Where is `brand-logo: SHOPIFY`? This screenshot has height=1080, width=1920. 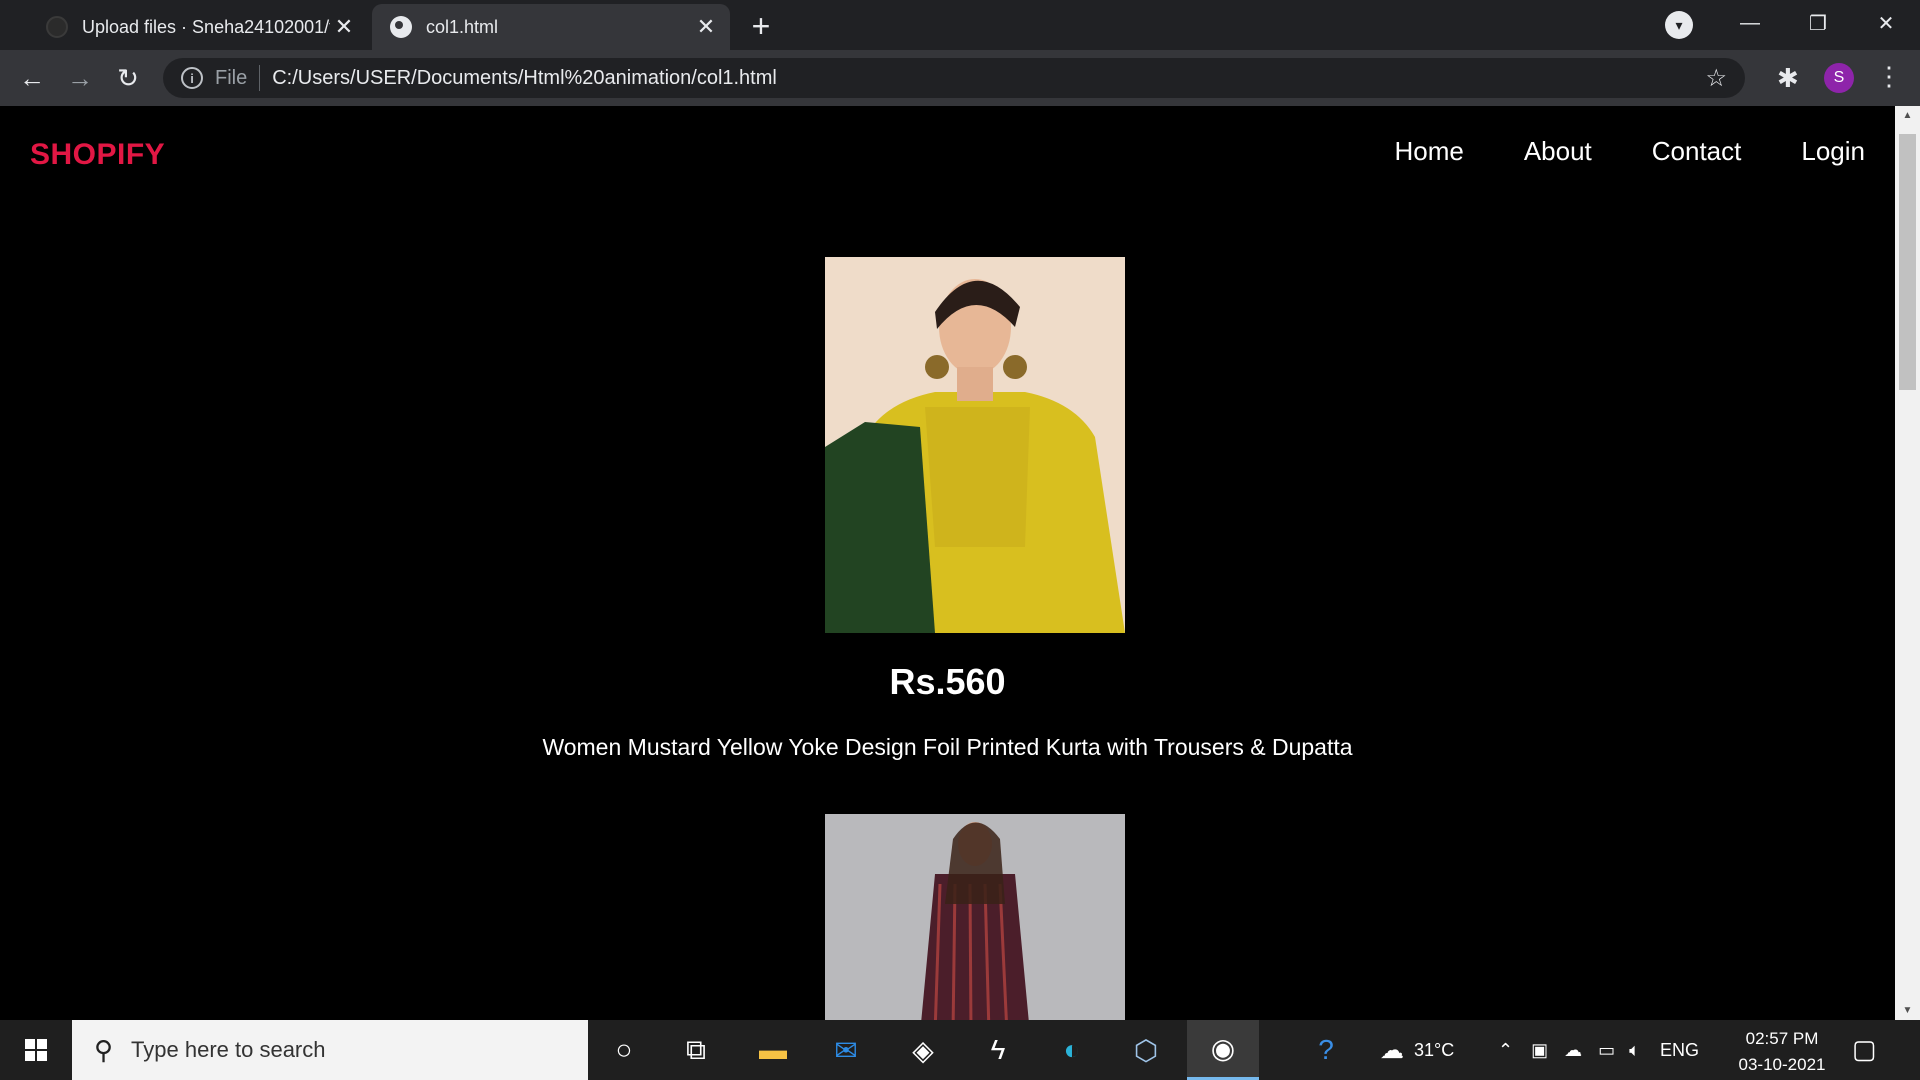
brand-logo: SHOPIFY is located at coordinates (97, 155).